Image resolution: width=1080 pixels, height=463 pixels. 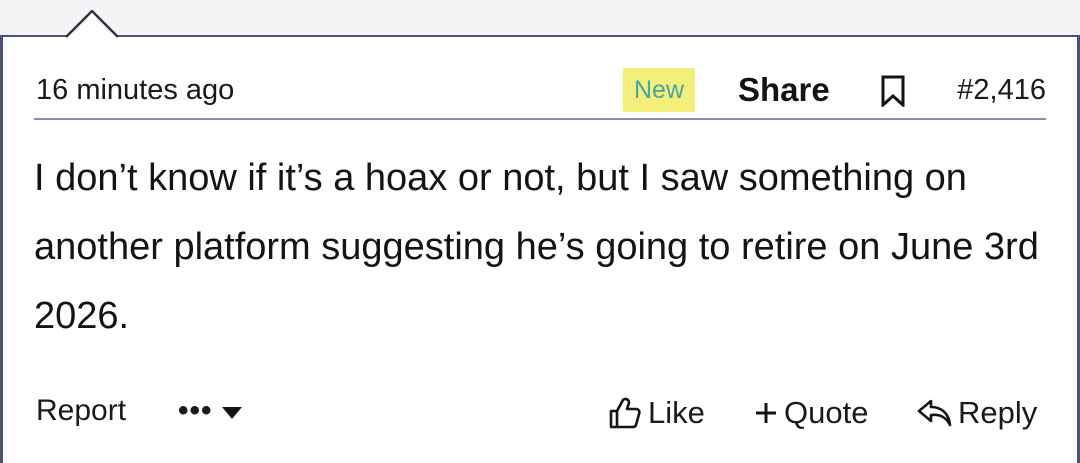 I want to click on share-button: Share, so click(x=784, y=90).